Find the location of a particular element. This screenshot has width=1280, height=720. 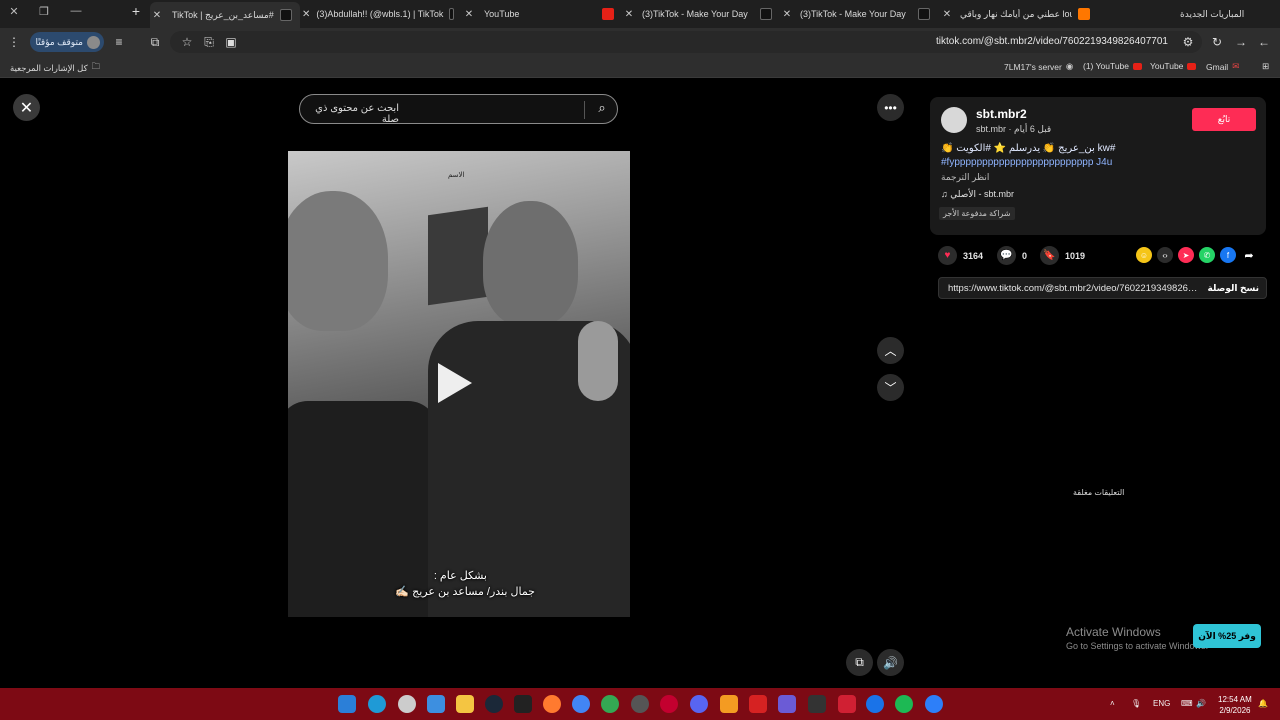

settings-icon is located at coordinates (407, 704).